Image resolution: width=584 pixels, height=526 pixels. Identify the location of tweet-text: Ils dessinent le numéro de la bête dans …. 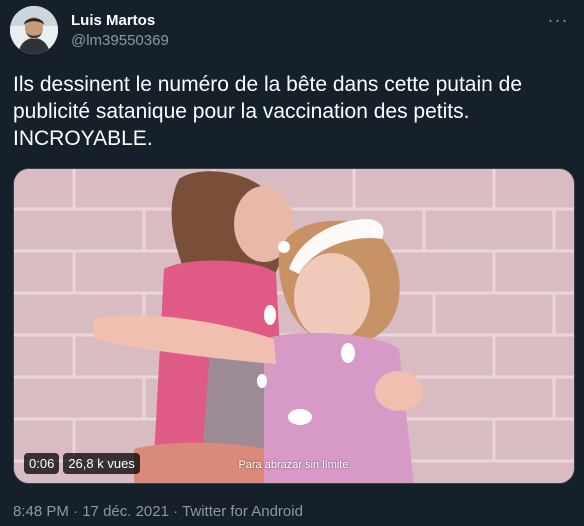
(268, 111).